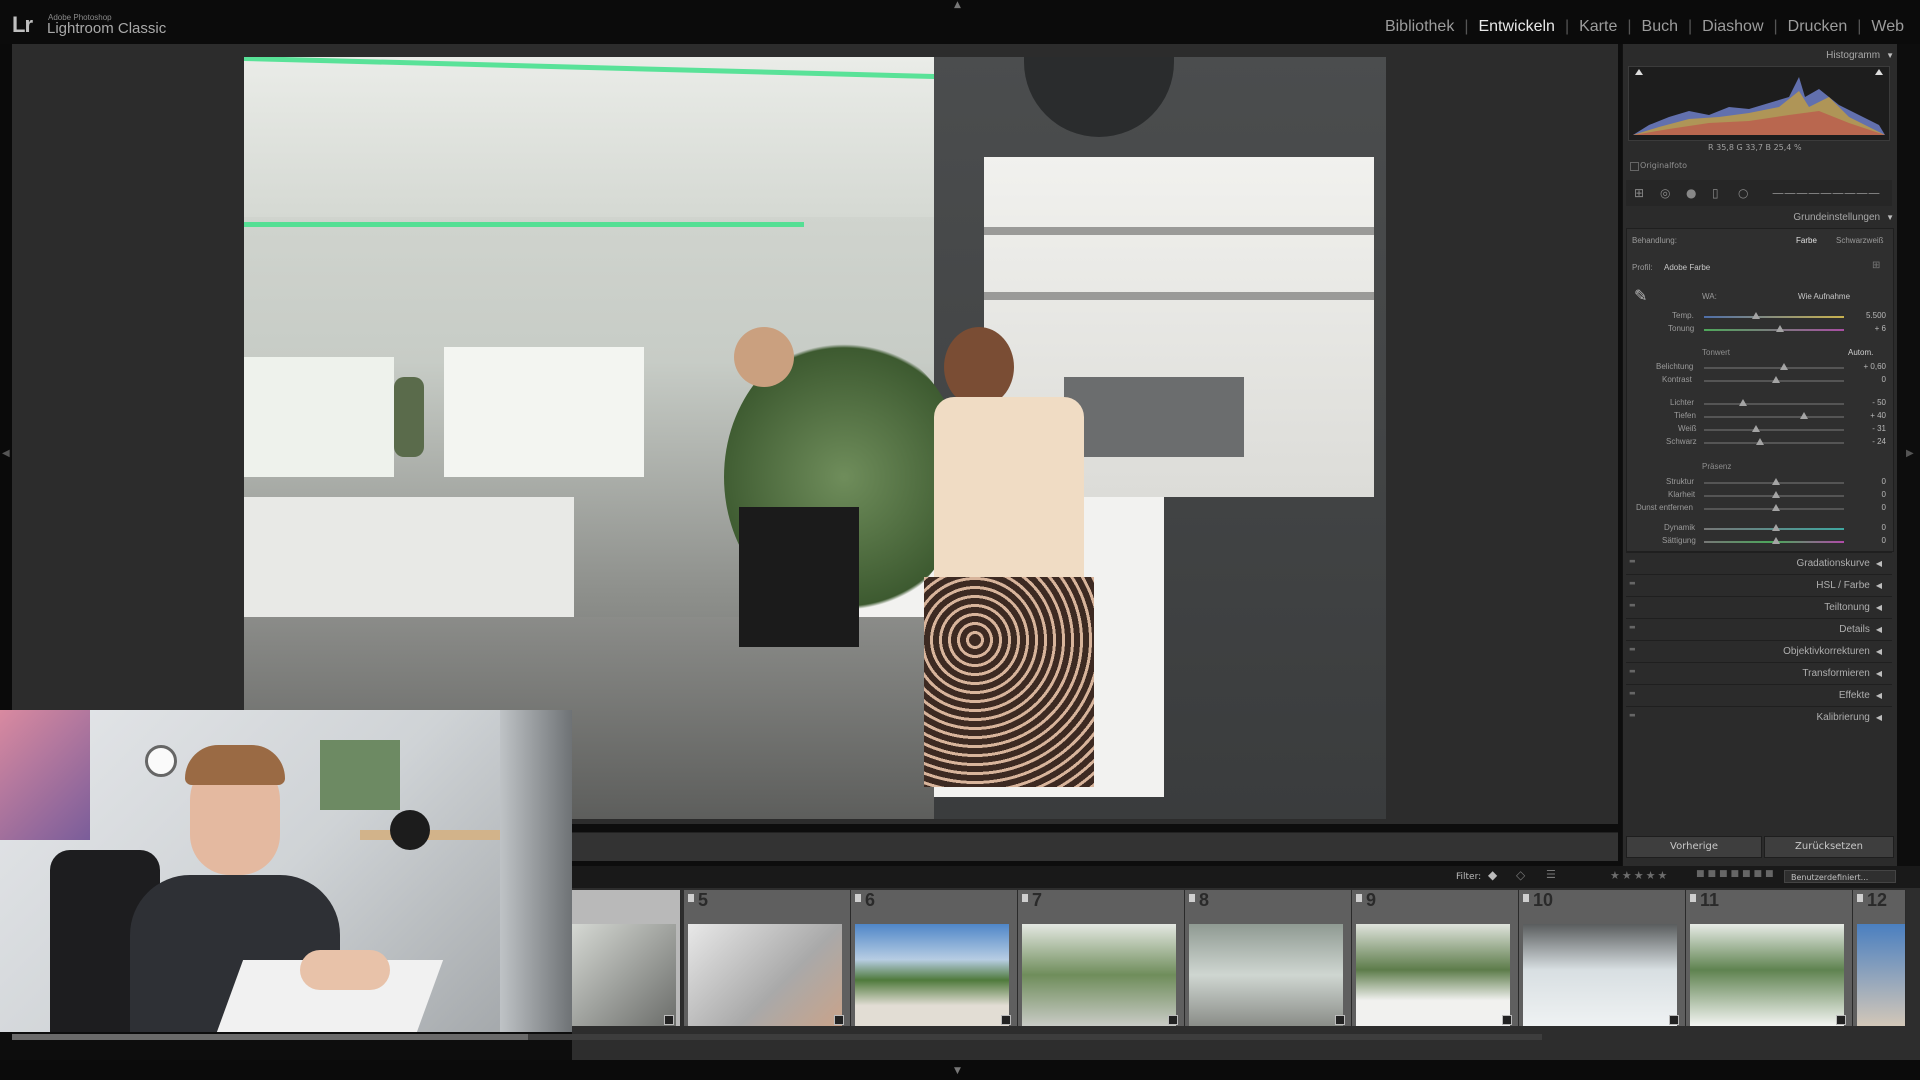  Describe the element at coordinates (1871, 379) in the screenshot. I see `contrast-value: 0` at that location.